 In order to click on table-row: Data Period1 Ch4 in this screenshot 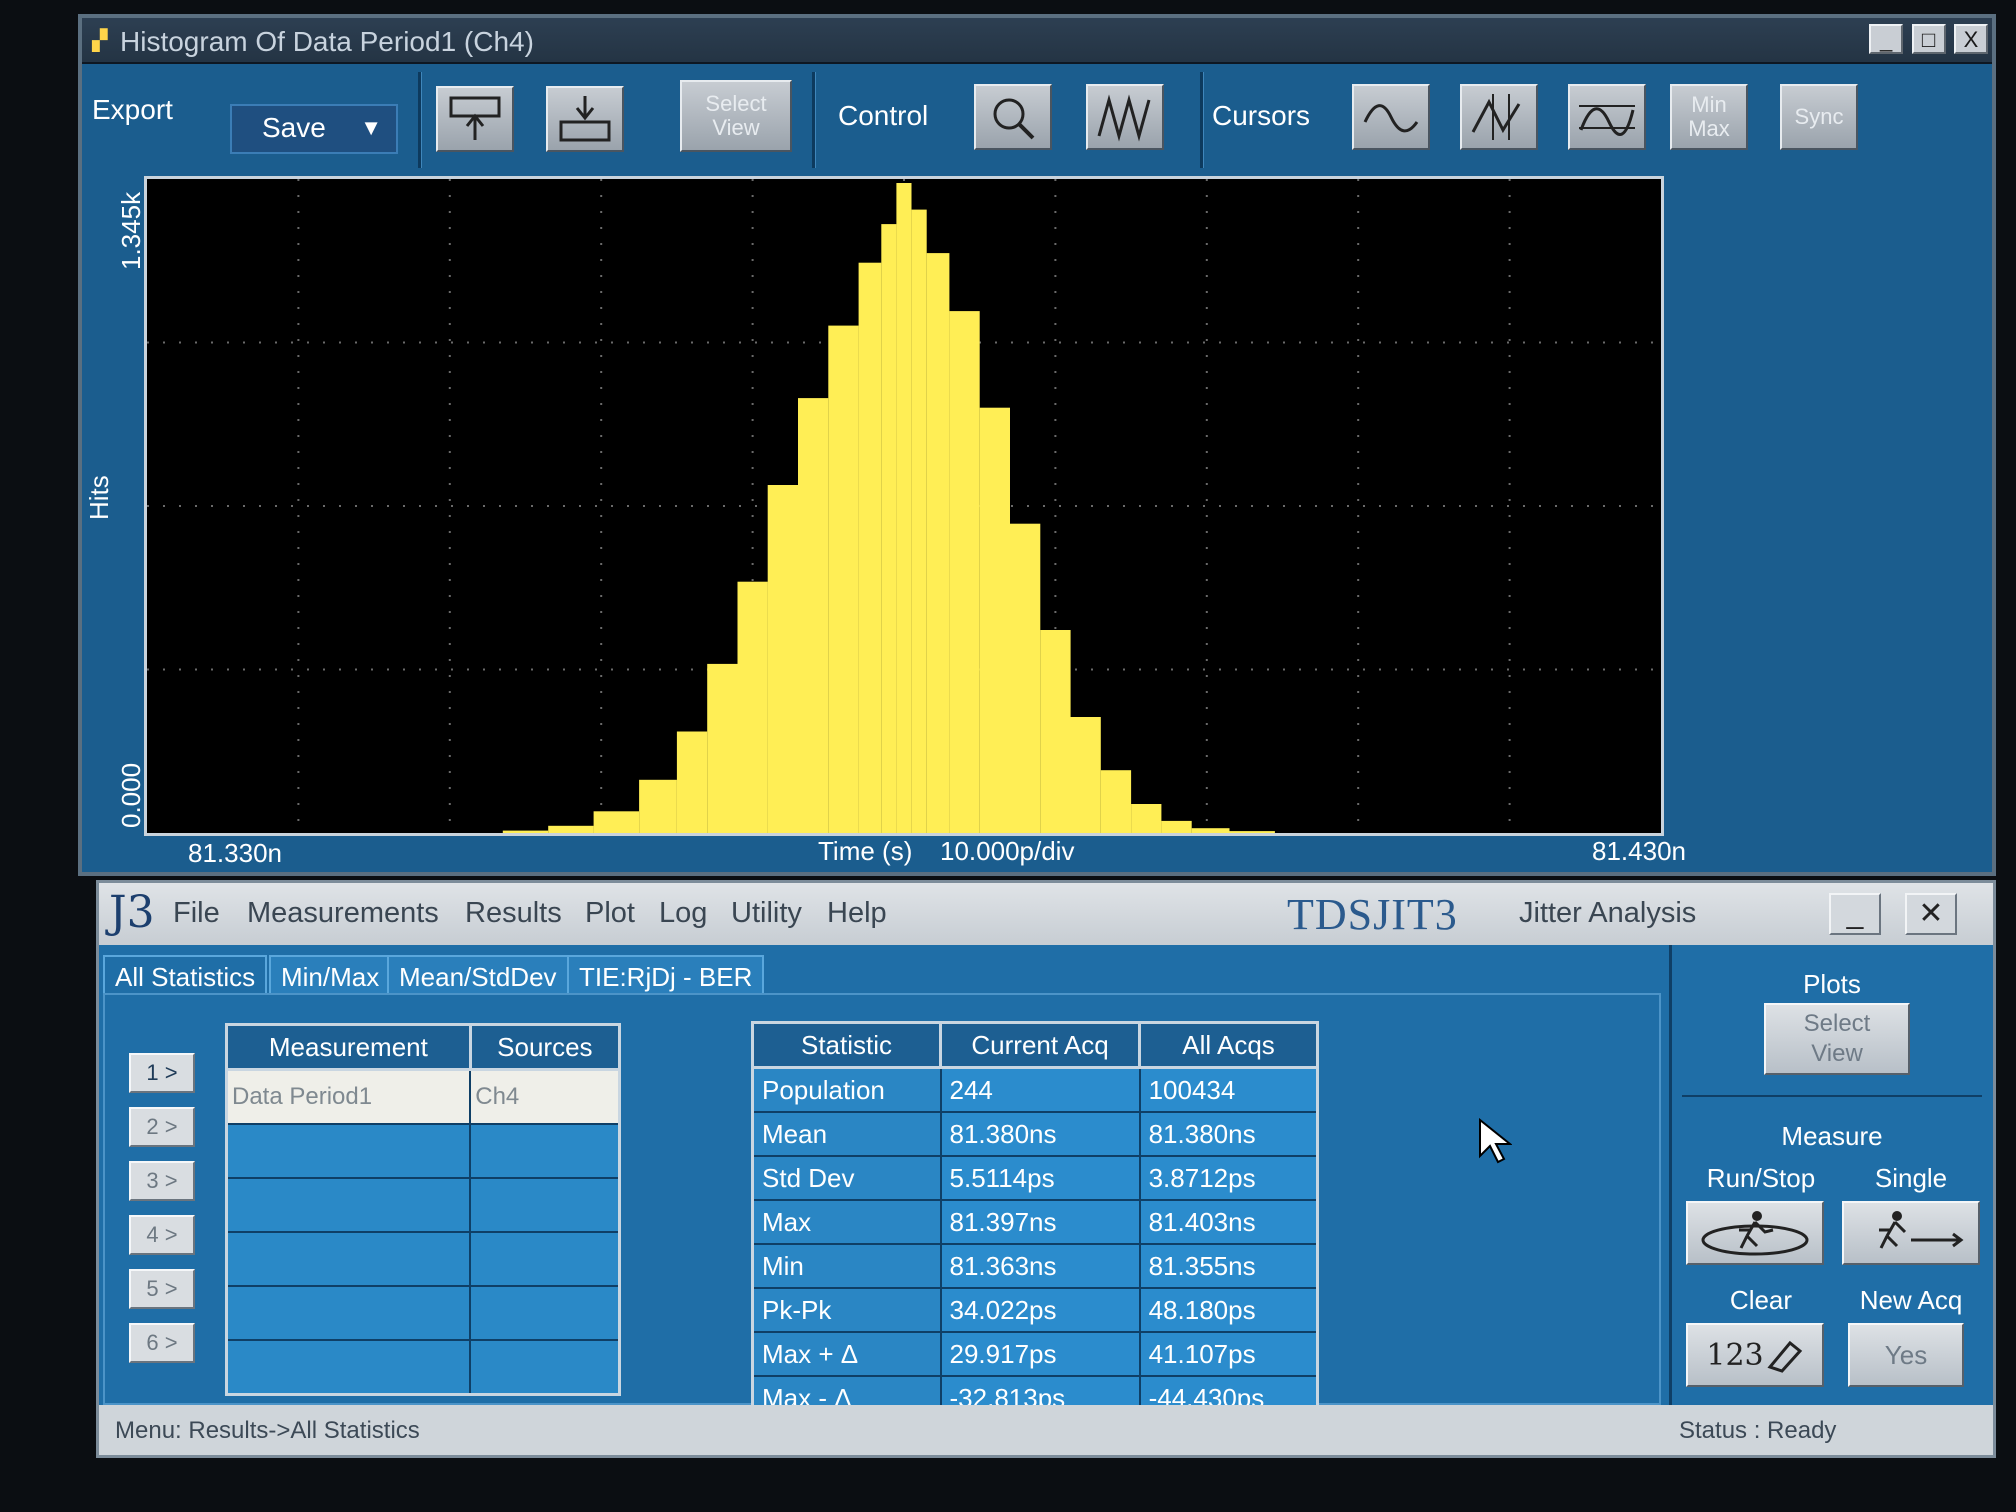, I will do `click(423, 1096)`.